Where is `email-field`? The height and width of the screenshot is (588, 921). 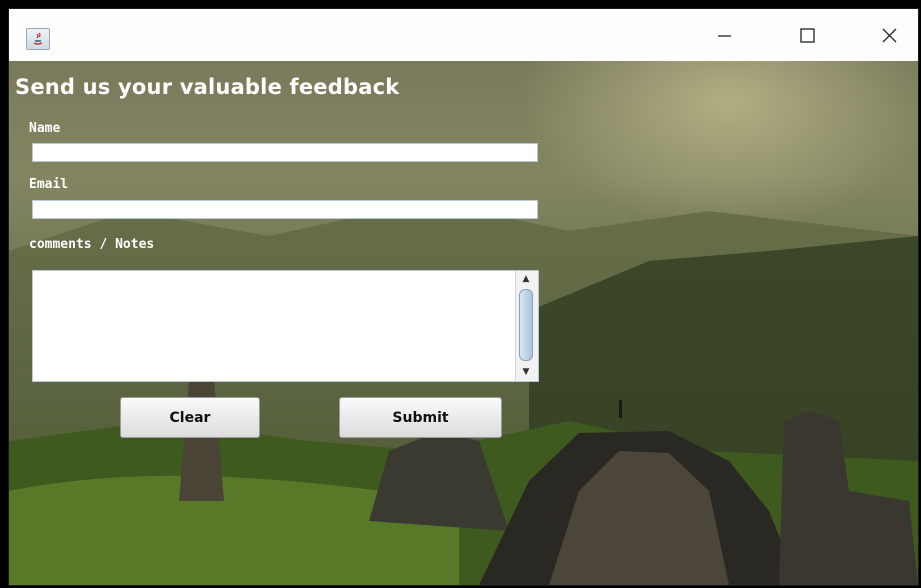 email-field is located at coordinates (285, 209).